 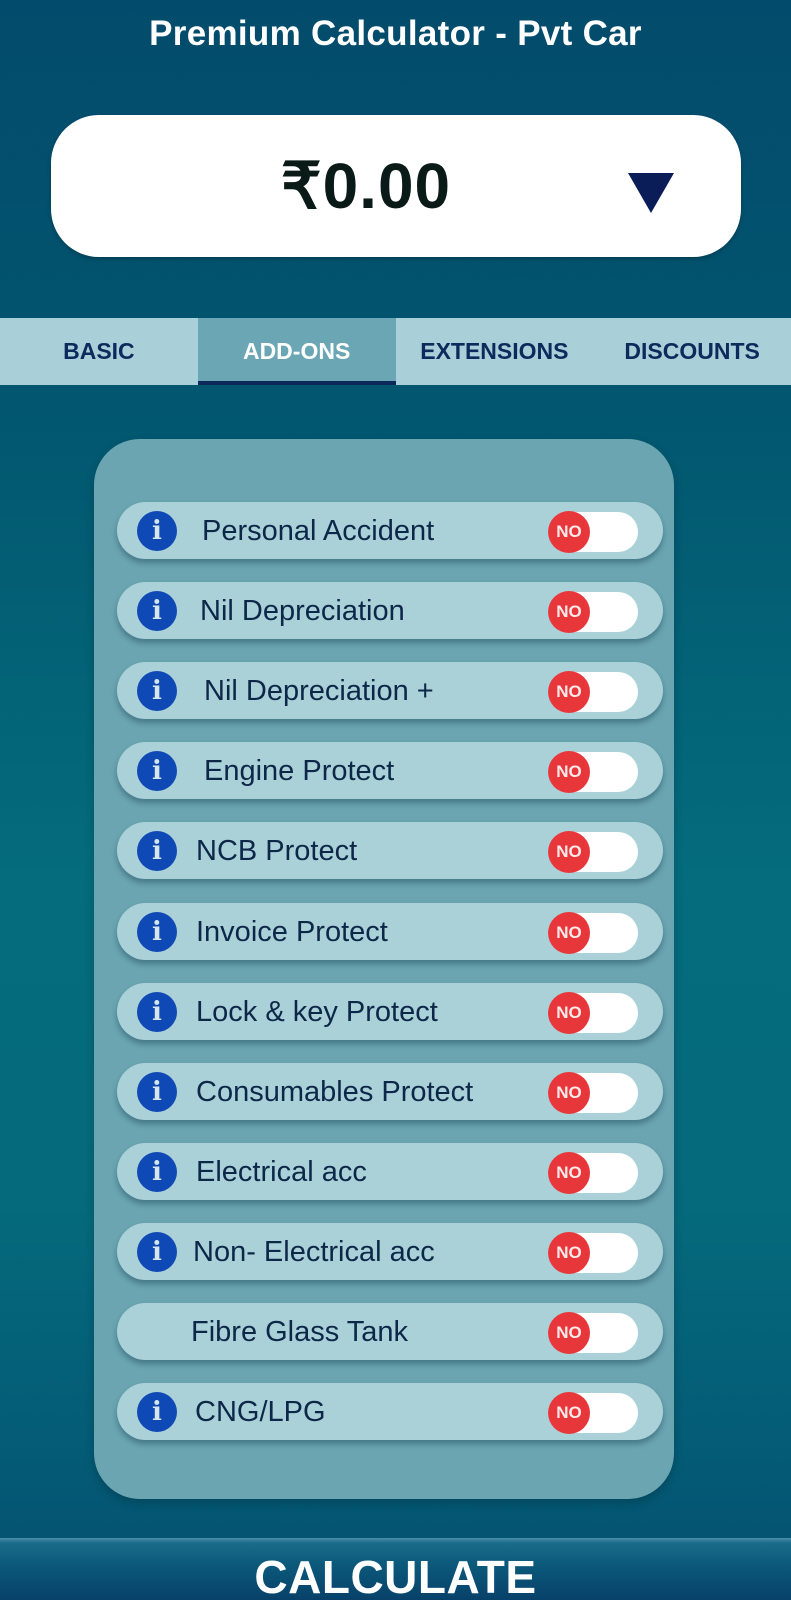 I want to click on tab-basic: BASIC, so click(x=99, y=351).